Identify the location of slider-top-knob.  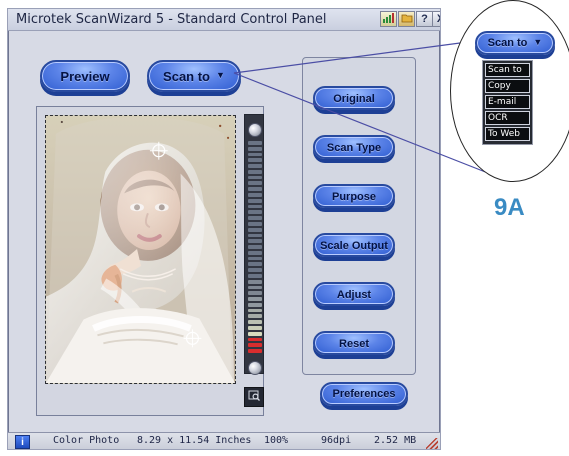
(255, 130).